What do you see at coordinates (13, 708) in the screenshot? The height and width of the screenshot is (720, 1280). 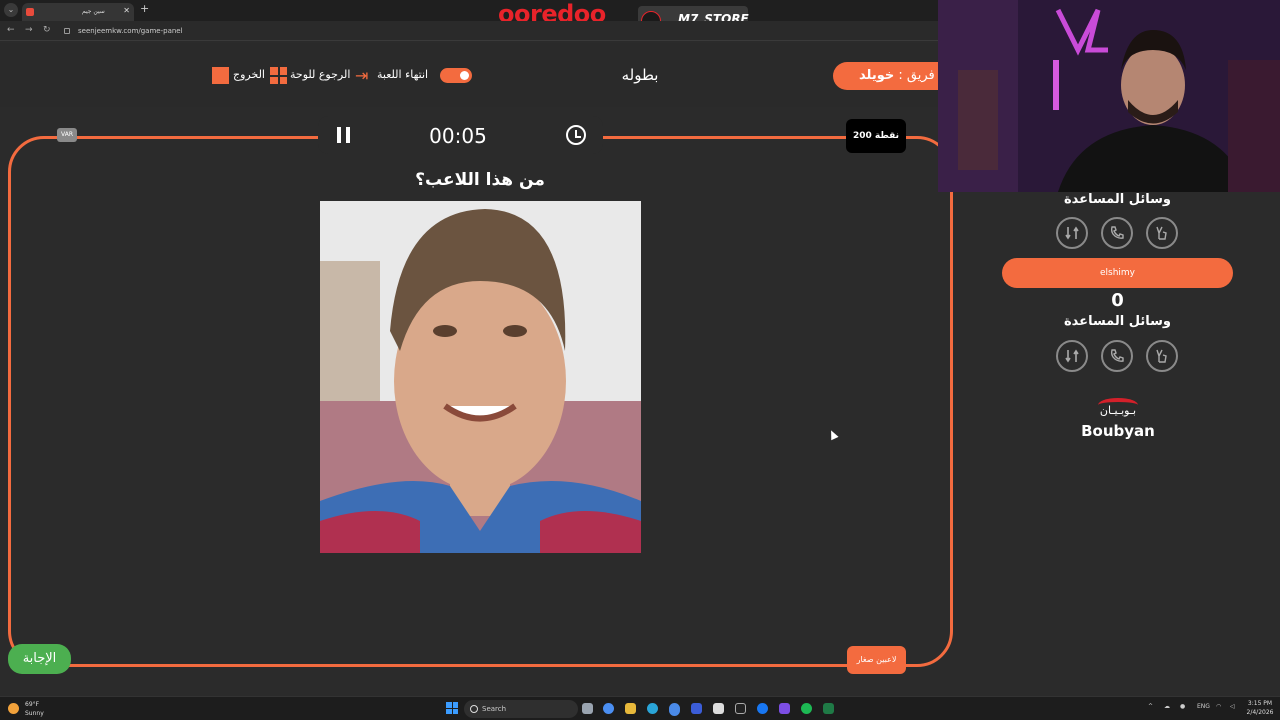 I see `sun-icon` at bounding box center [13, 708].